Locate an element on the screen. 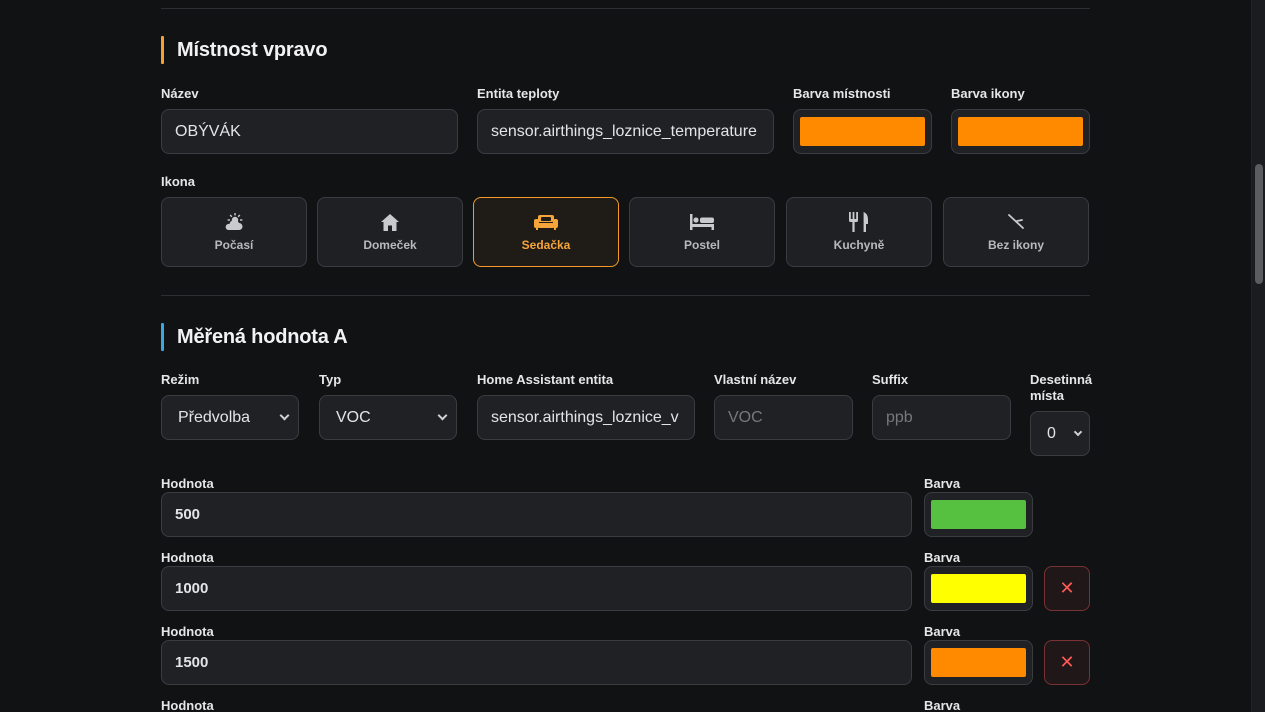 The image size is (1265, 712). temp-entity-input: sensor.airthings_loznice_temperature is located at coordinates (625, 131).